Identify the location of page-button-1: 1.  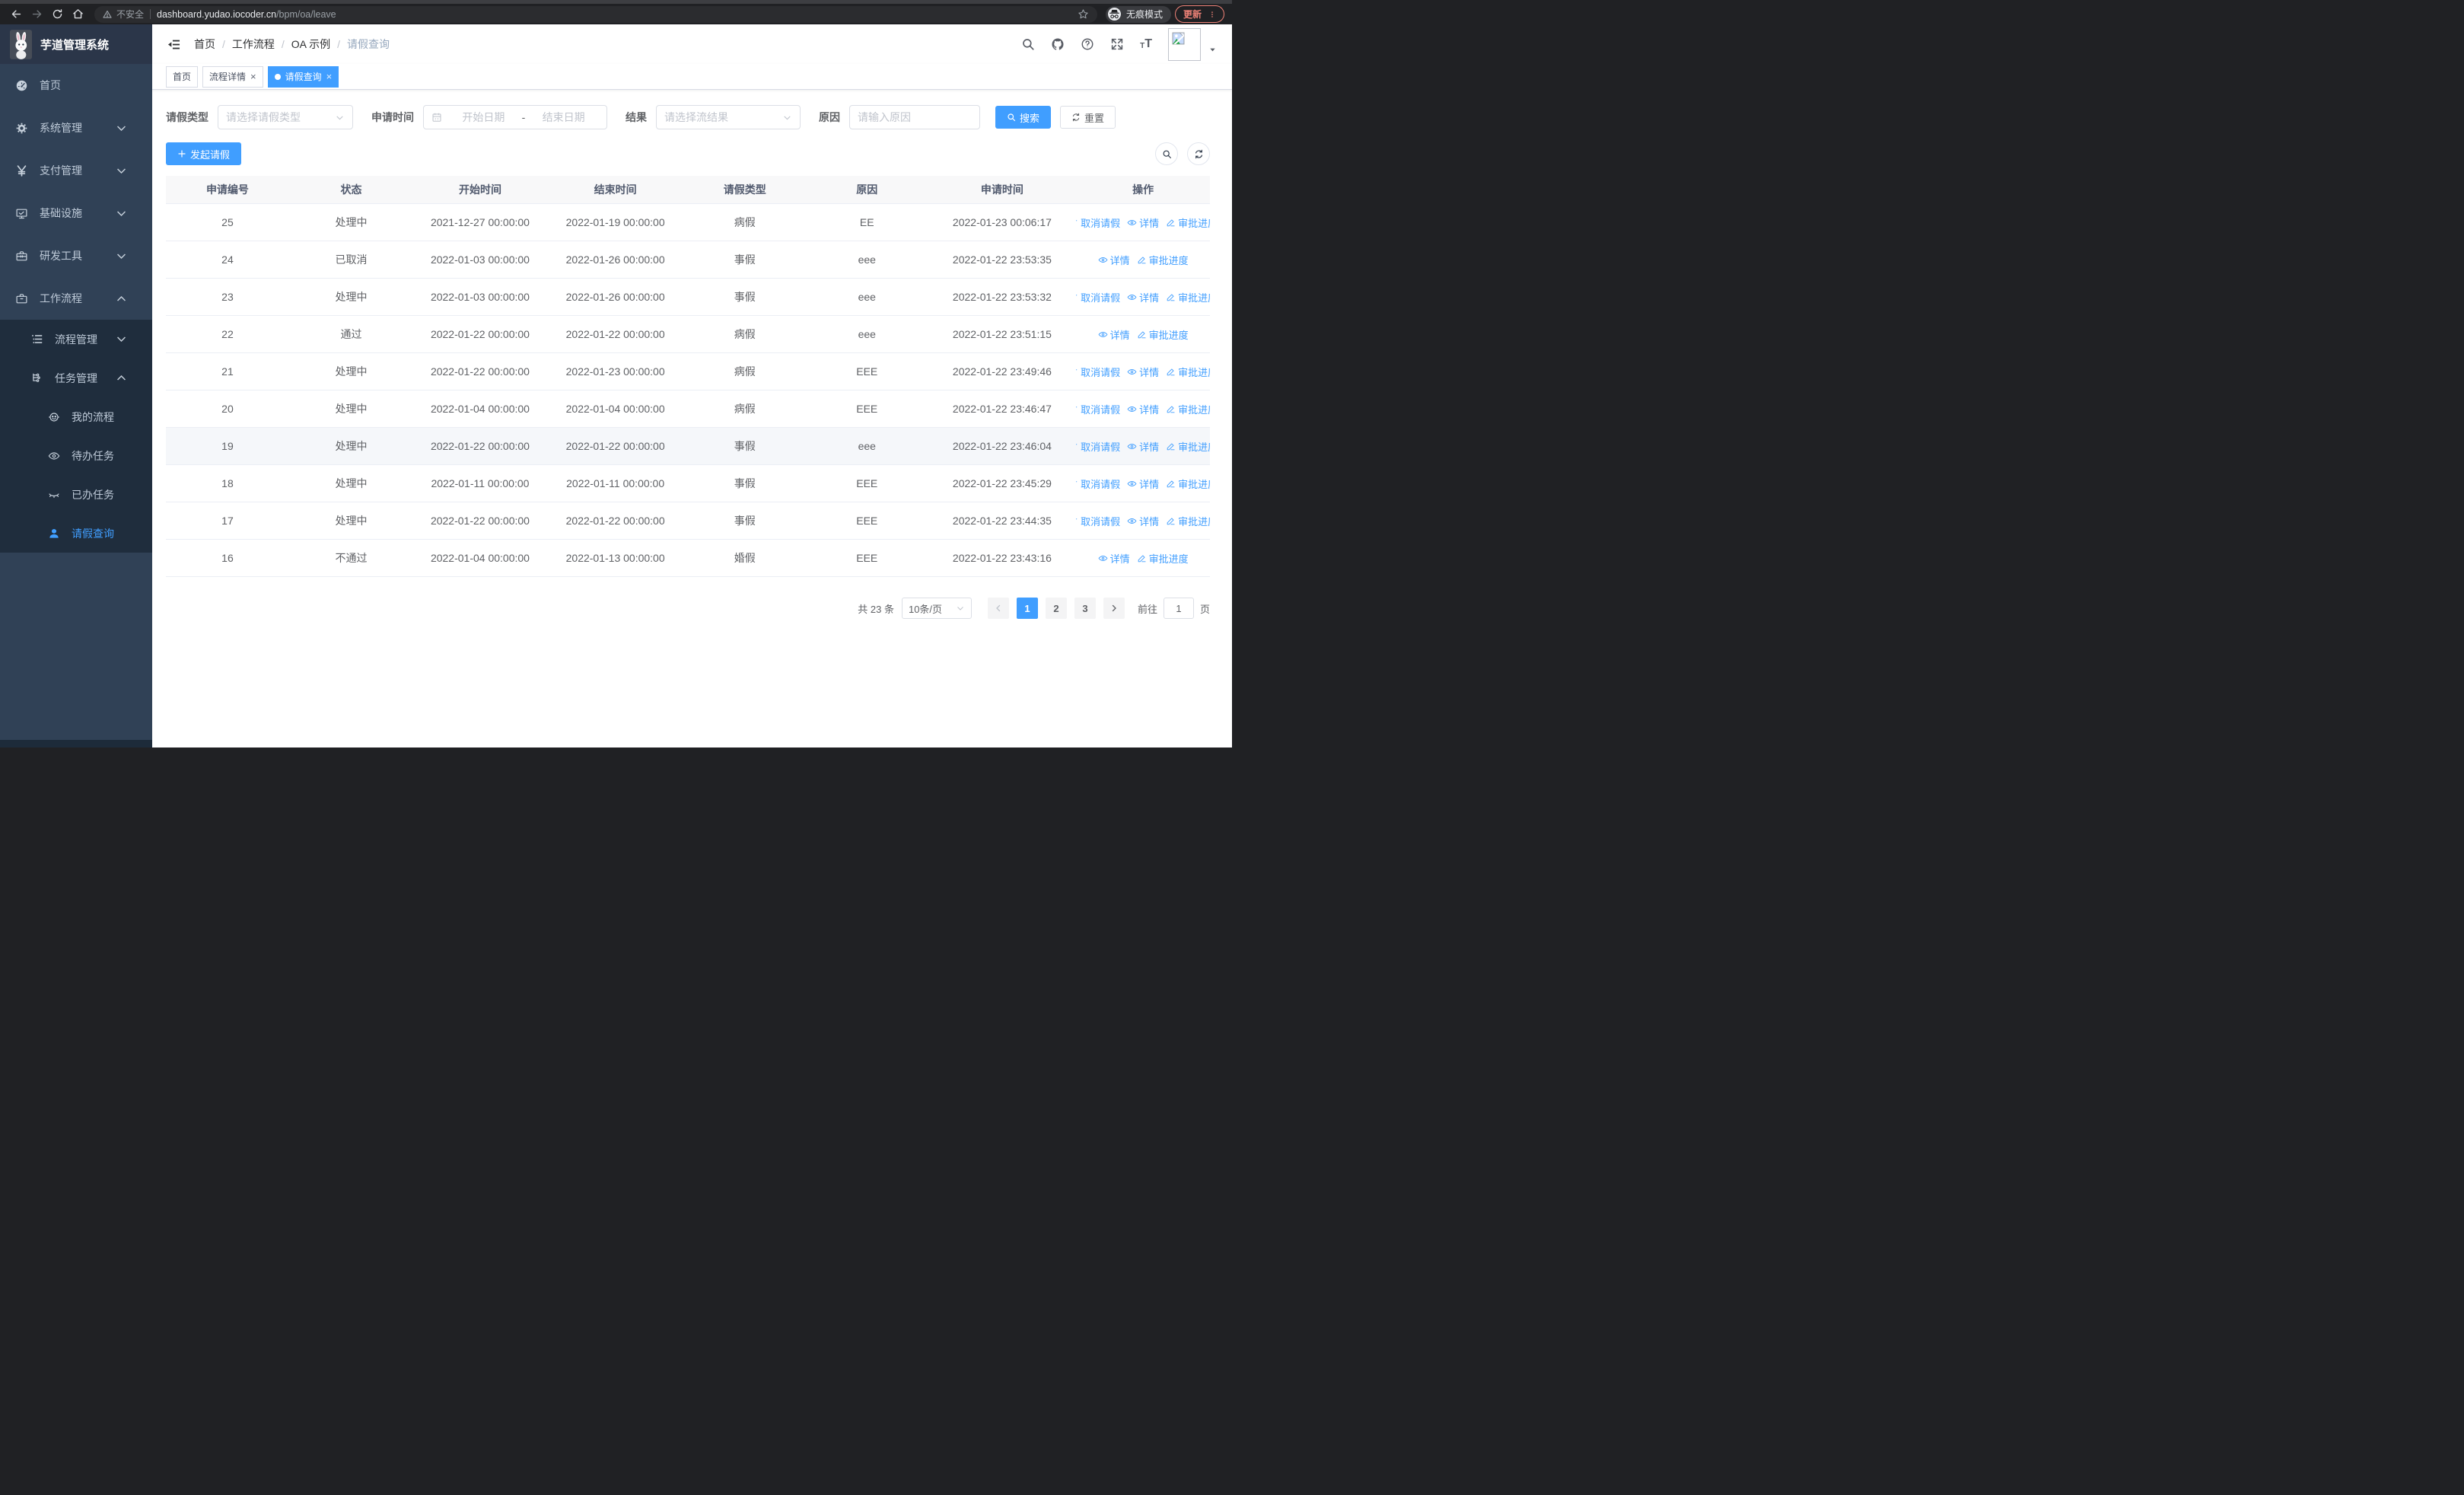
(1027, 609).